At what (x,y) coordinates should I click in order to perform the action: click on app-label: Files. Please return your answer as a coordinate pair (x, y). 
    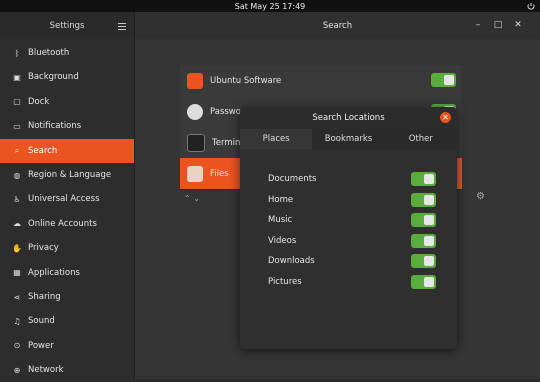
    Looking at the image, I should click on (219, 173).